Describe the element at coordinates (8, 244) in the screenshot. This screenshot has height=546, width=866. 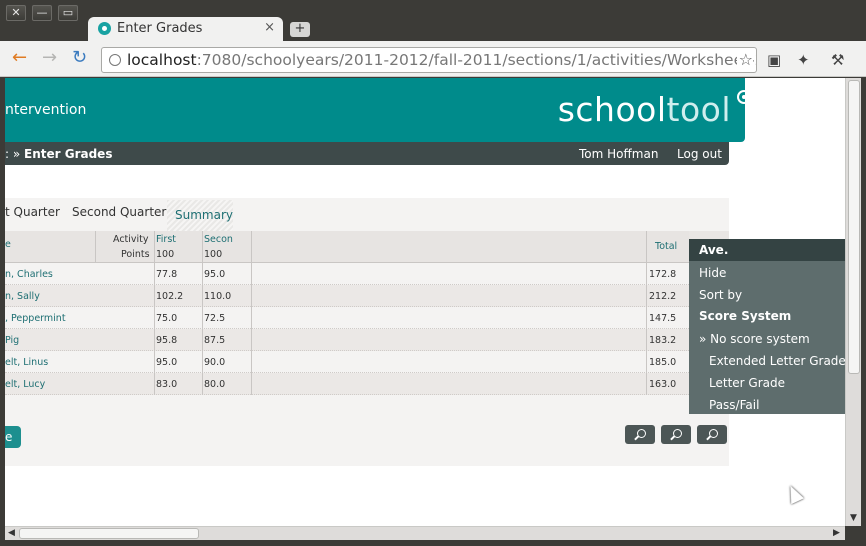
I see `name-column-header: e` at that location.